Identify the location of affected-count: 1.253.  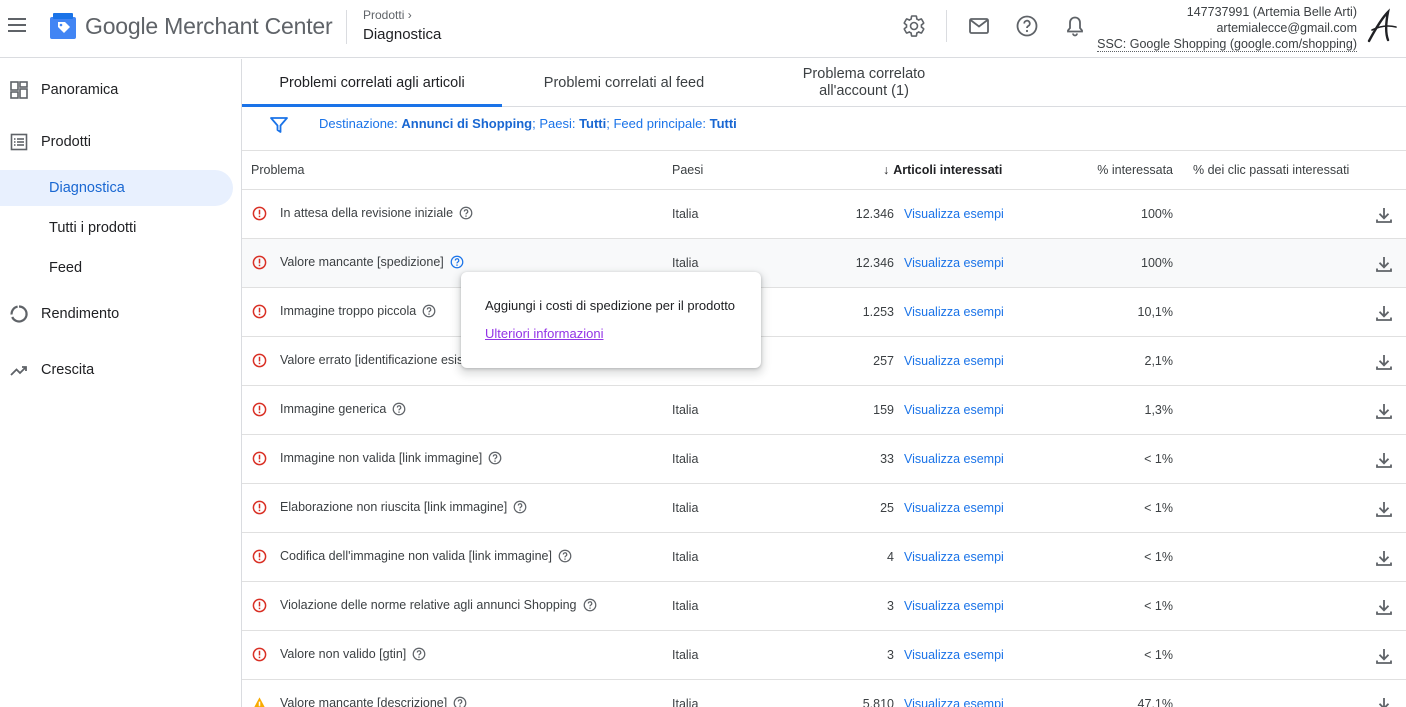
(878, 312).